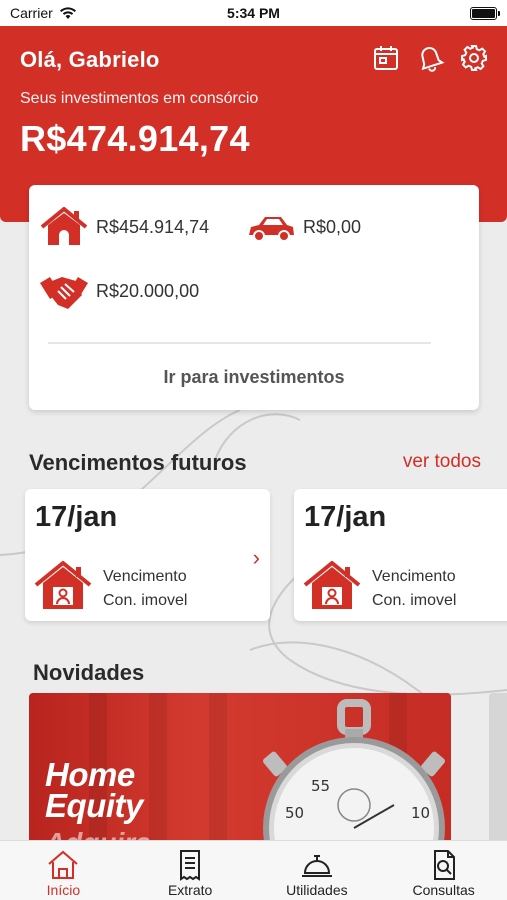  I want to click on tab-label: Início, so click(63, 890).